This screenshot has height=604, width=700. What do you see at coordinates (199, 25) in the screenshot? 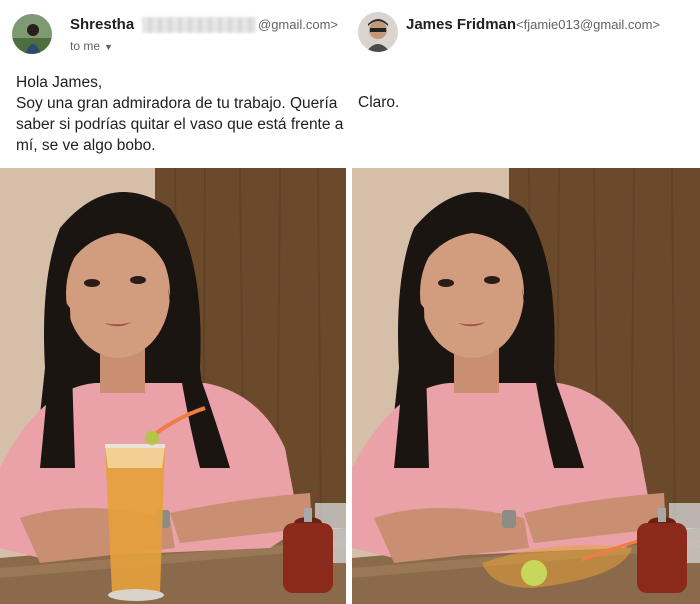
I see `redacted-email-address` at bounding box center [199, 25].